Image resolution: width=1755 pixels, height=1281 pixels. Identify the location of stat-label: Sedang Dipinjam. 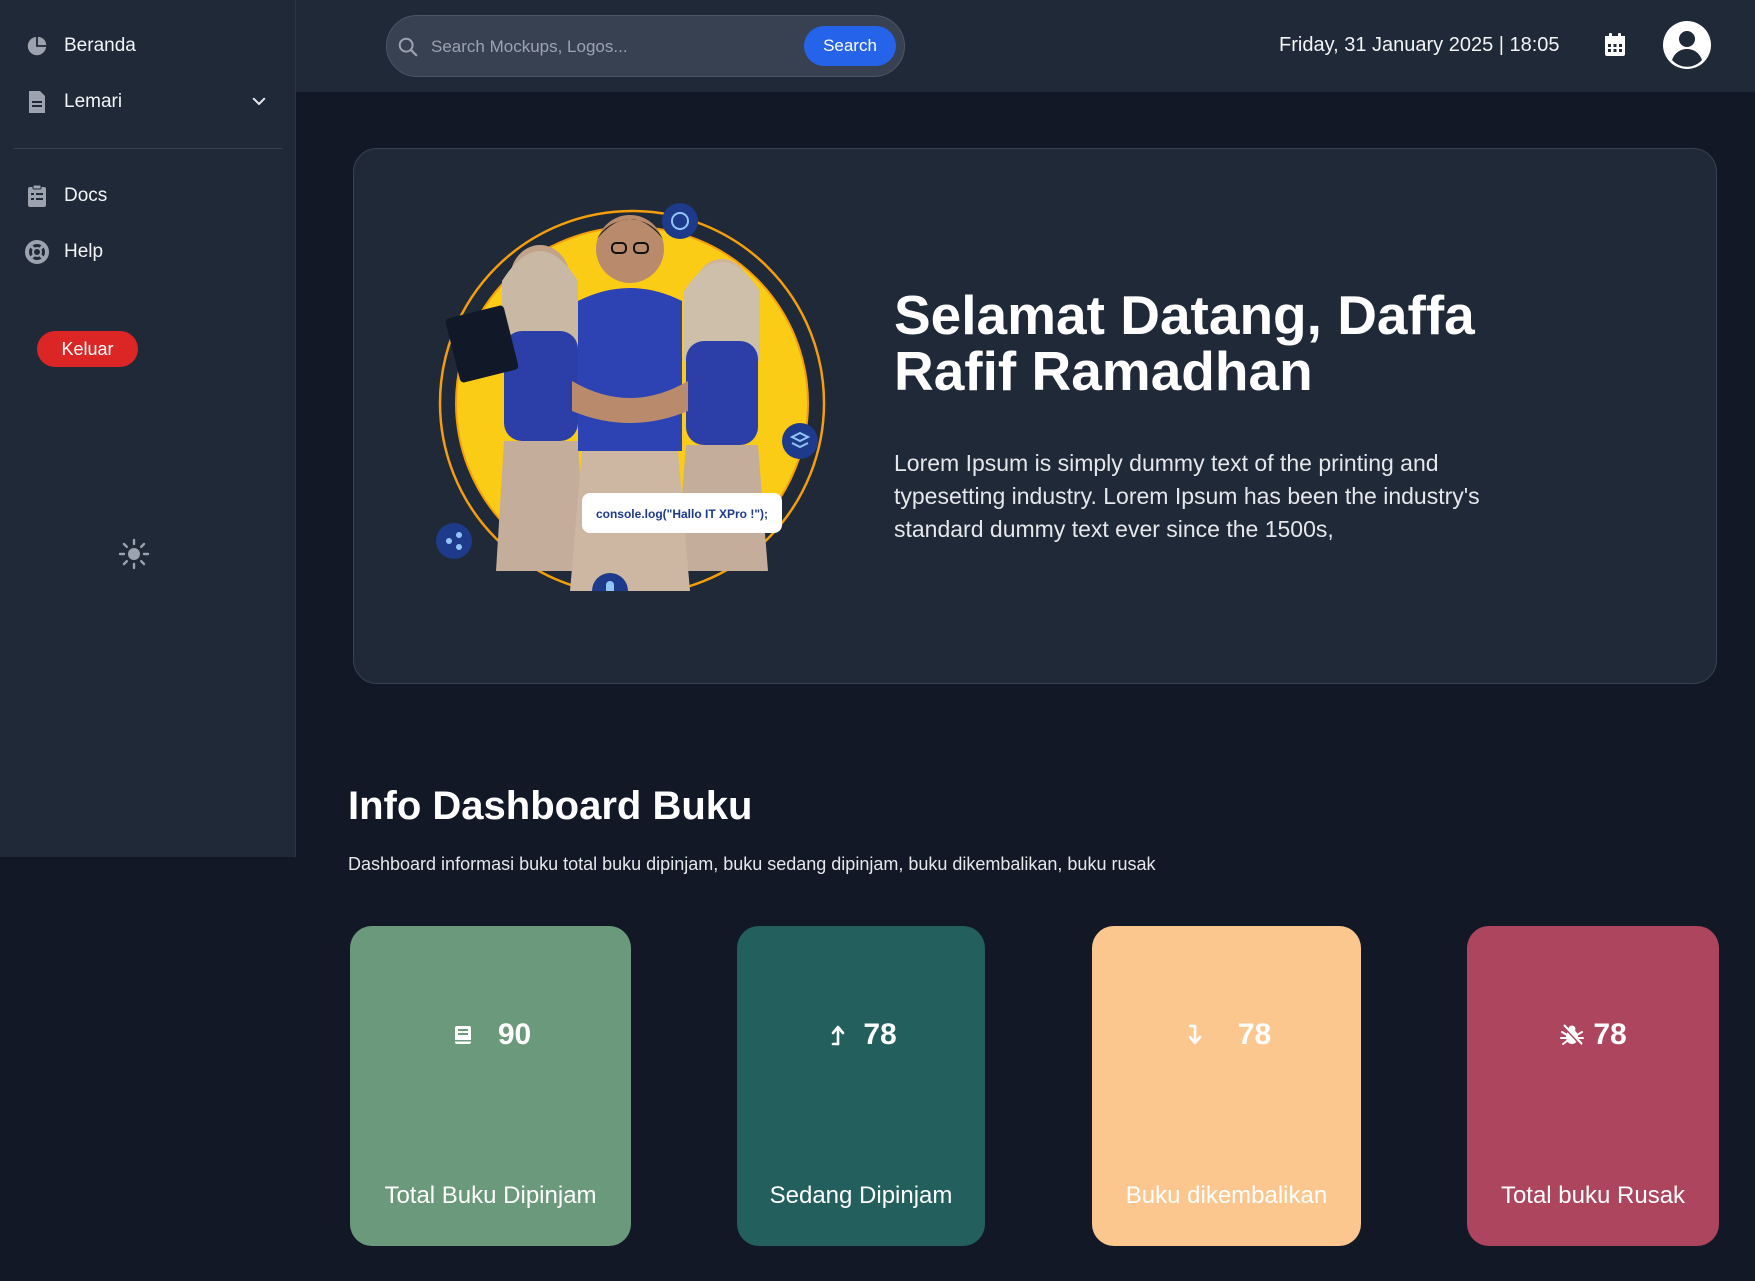
(861, 1195).